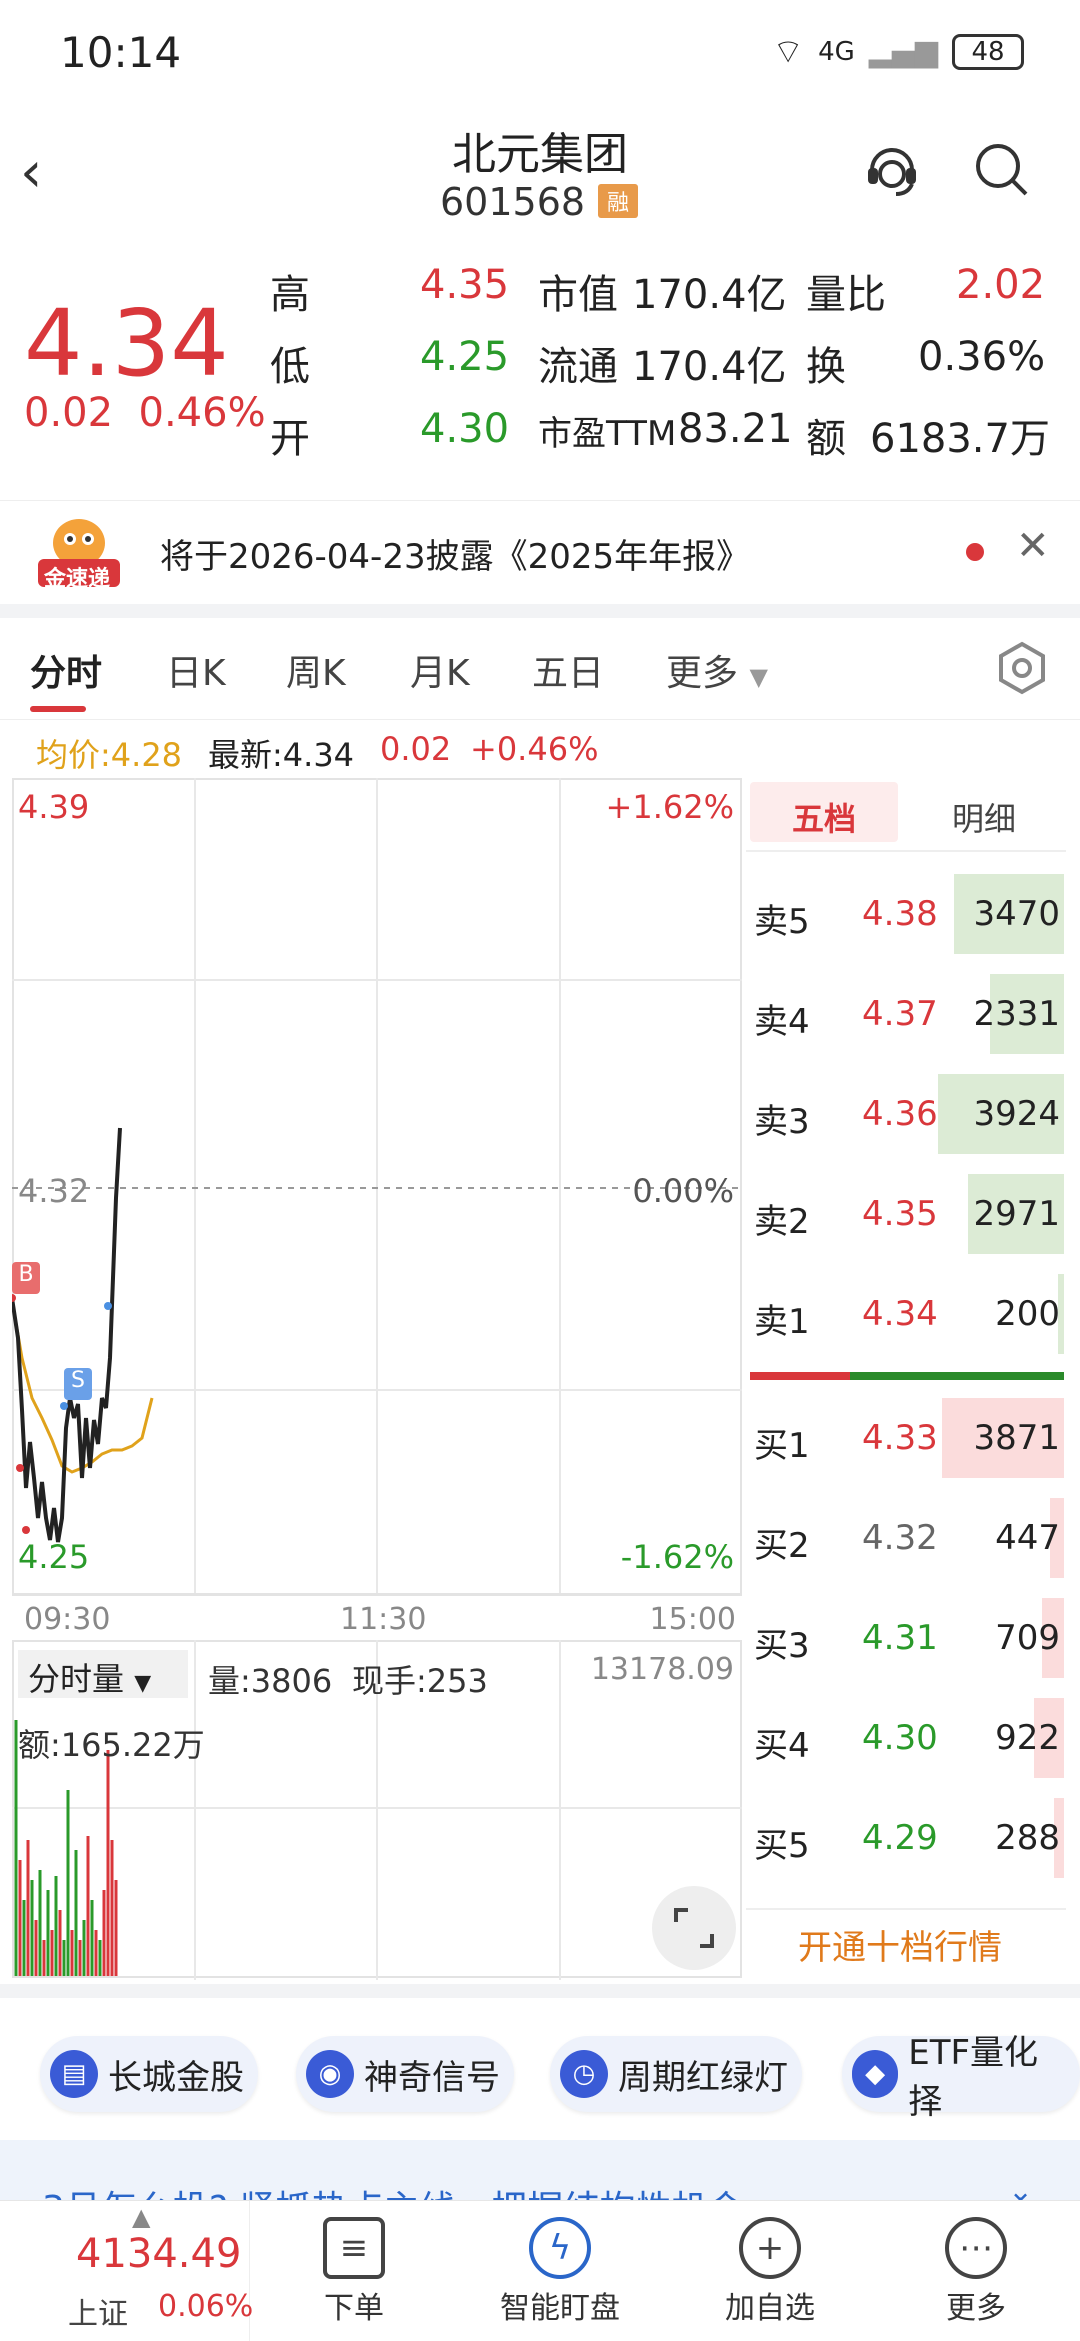  Describe the element at coordinates (906, 1738) in the screenshot. I see `bid-row-4: 买4 4.30 922` at that location.